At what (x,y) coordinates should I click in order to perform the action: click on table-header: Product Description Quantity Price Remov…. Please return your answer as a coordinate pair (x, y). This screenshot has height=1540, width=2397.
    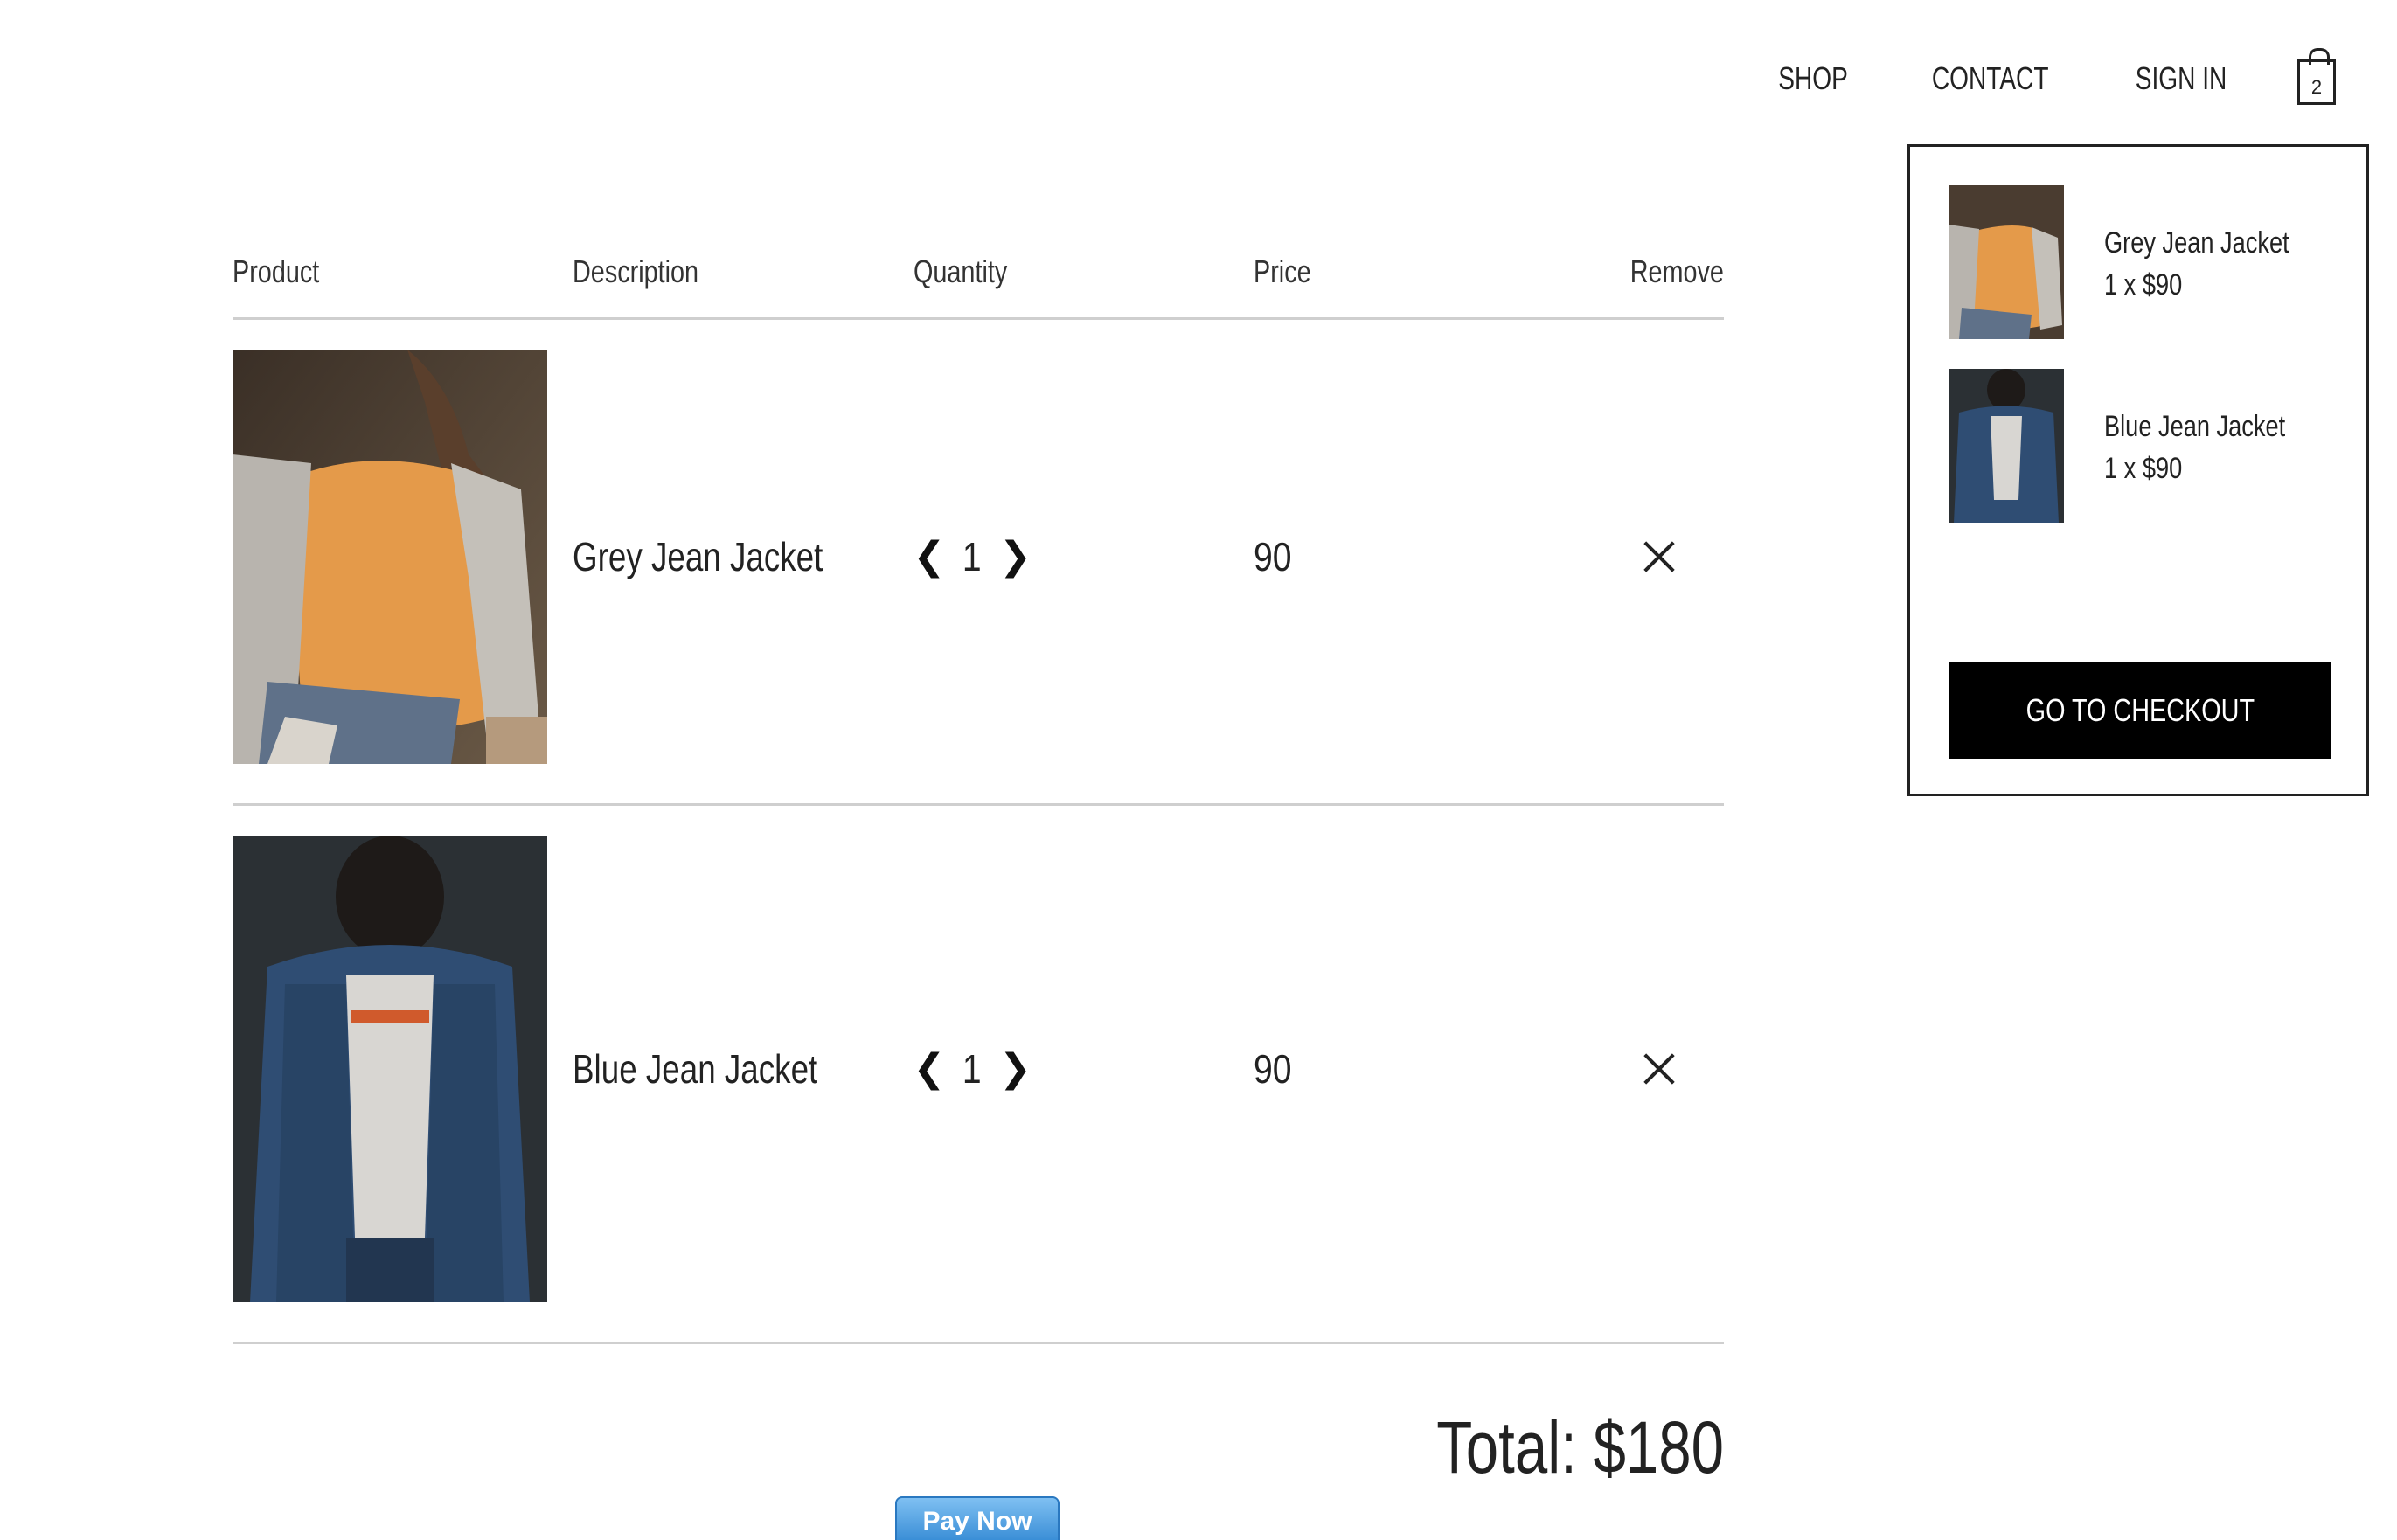
    Looking at the image, I should click on (978, 286).